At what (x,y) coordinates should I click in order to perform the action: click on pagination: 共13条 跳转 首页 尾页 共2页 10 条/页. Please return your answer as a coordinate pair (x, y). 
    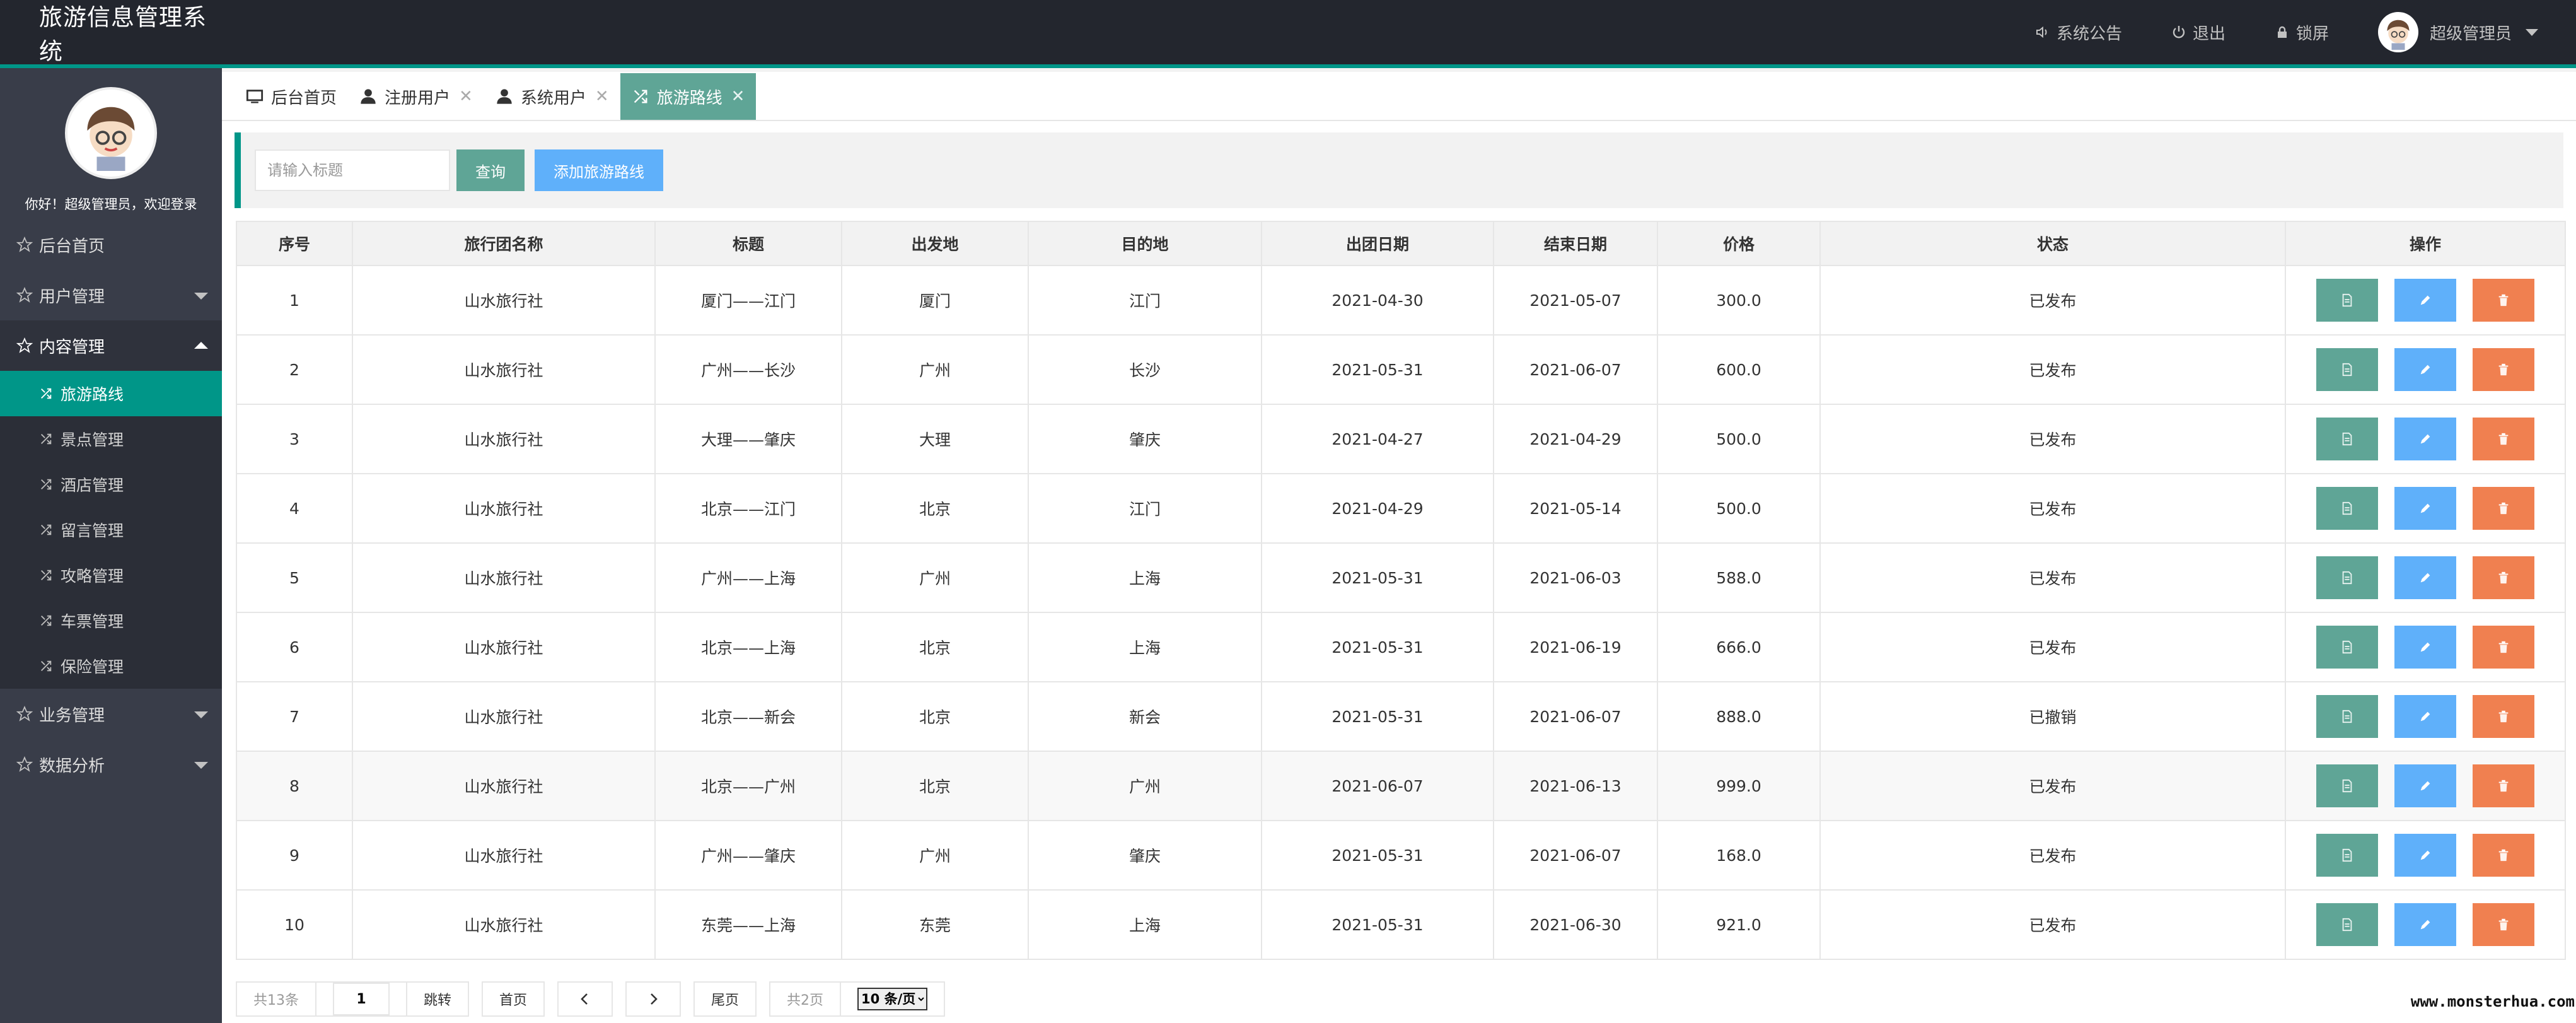
    Looking at the image, I should click on (591, 999).